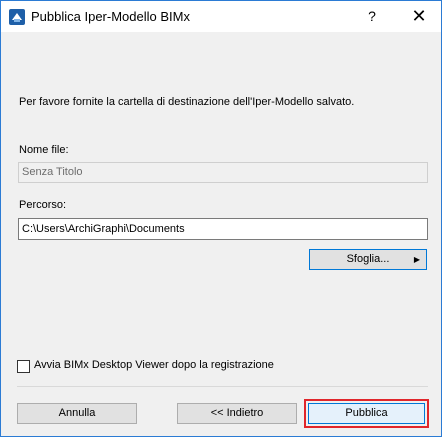  I want to click on close-button: ✕, so click(419, 16).